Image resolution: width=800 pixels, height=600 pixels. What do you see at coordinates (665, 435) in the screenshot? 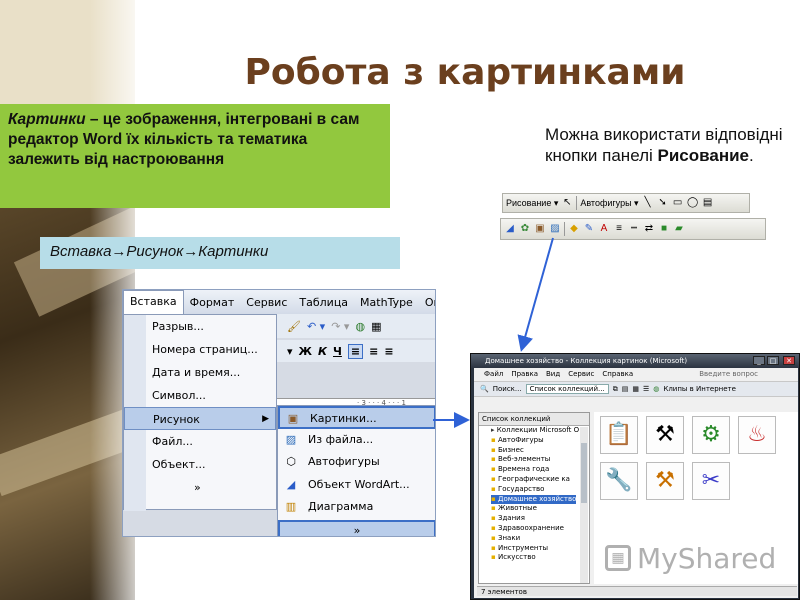
I see `clipart-thumbnail-tools: ⚒` at bounding box center [665, 435].